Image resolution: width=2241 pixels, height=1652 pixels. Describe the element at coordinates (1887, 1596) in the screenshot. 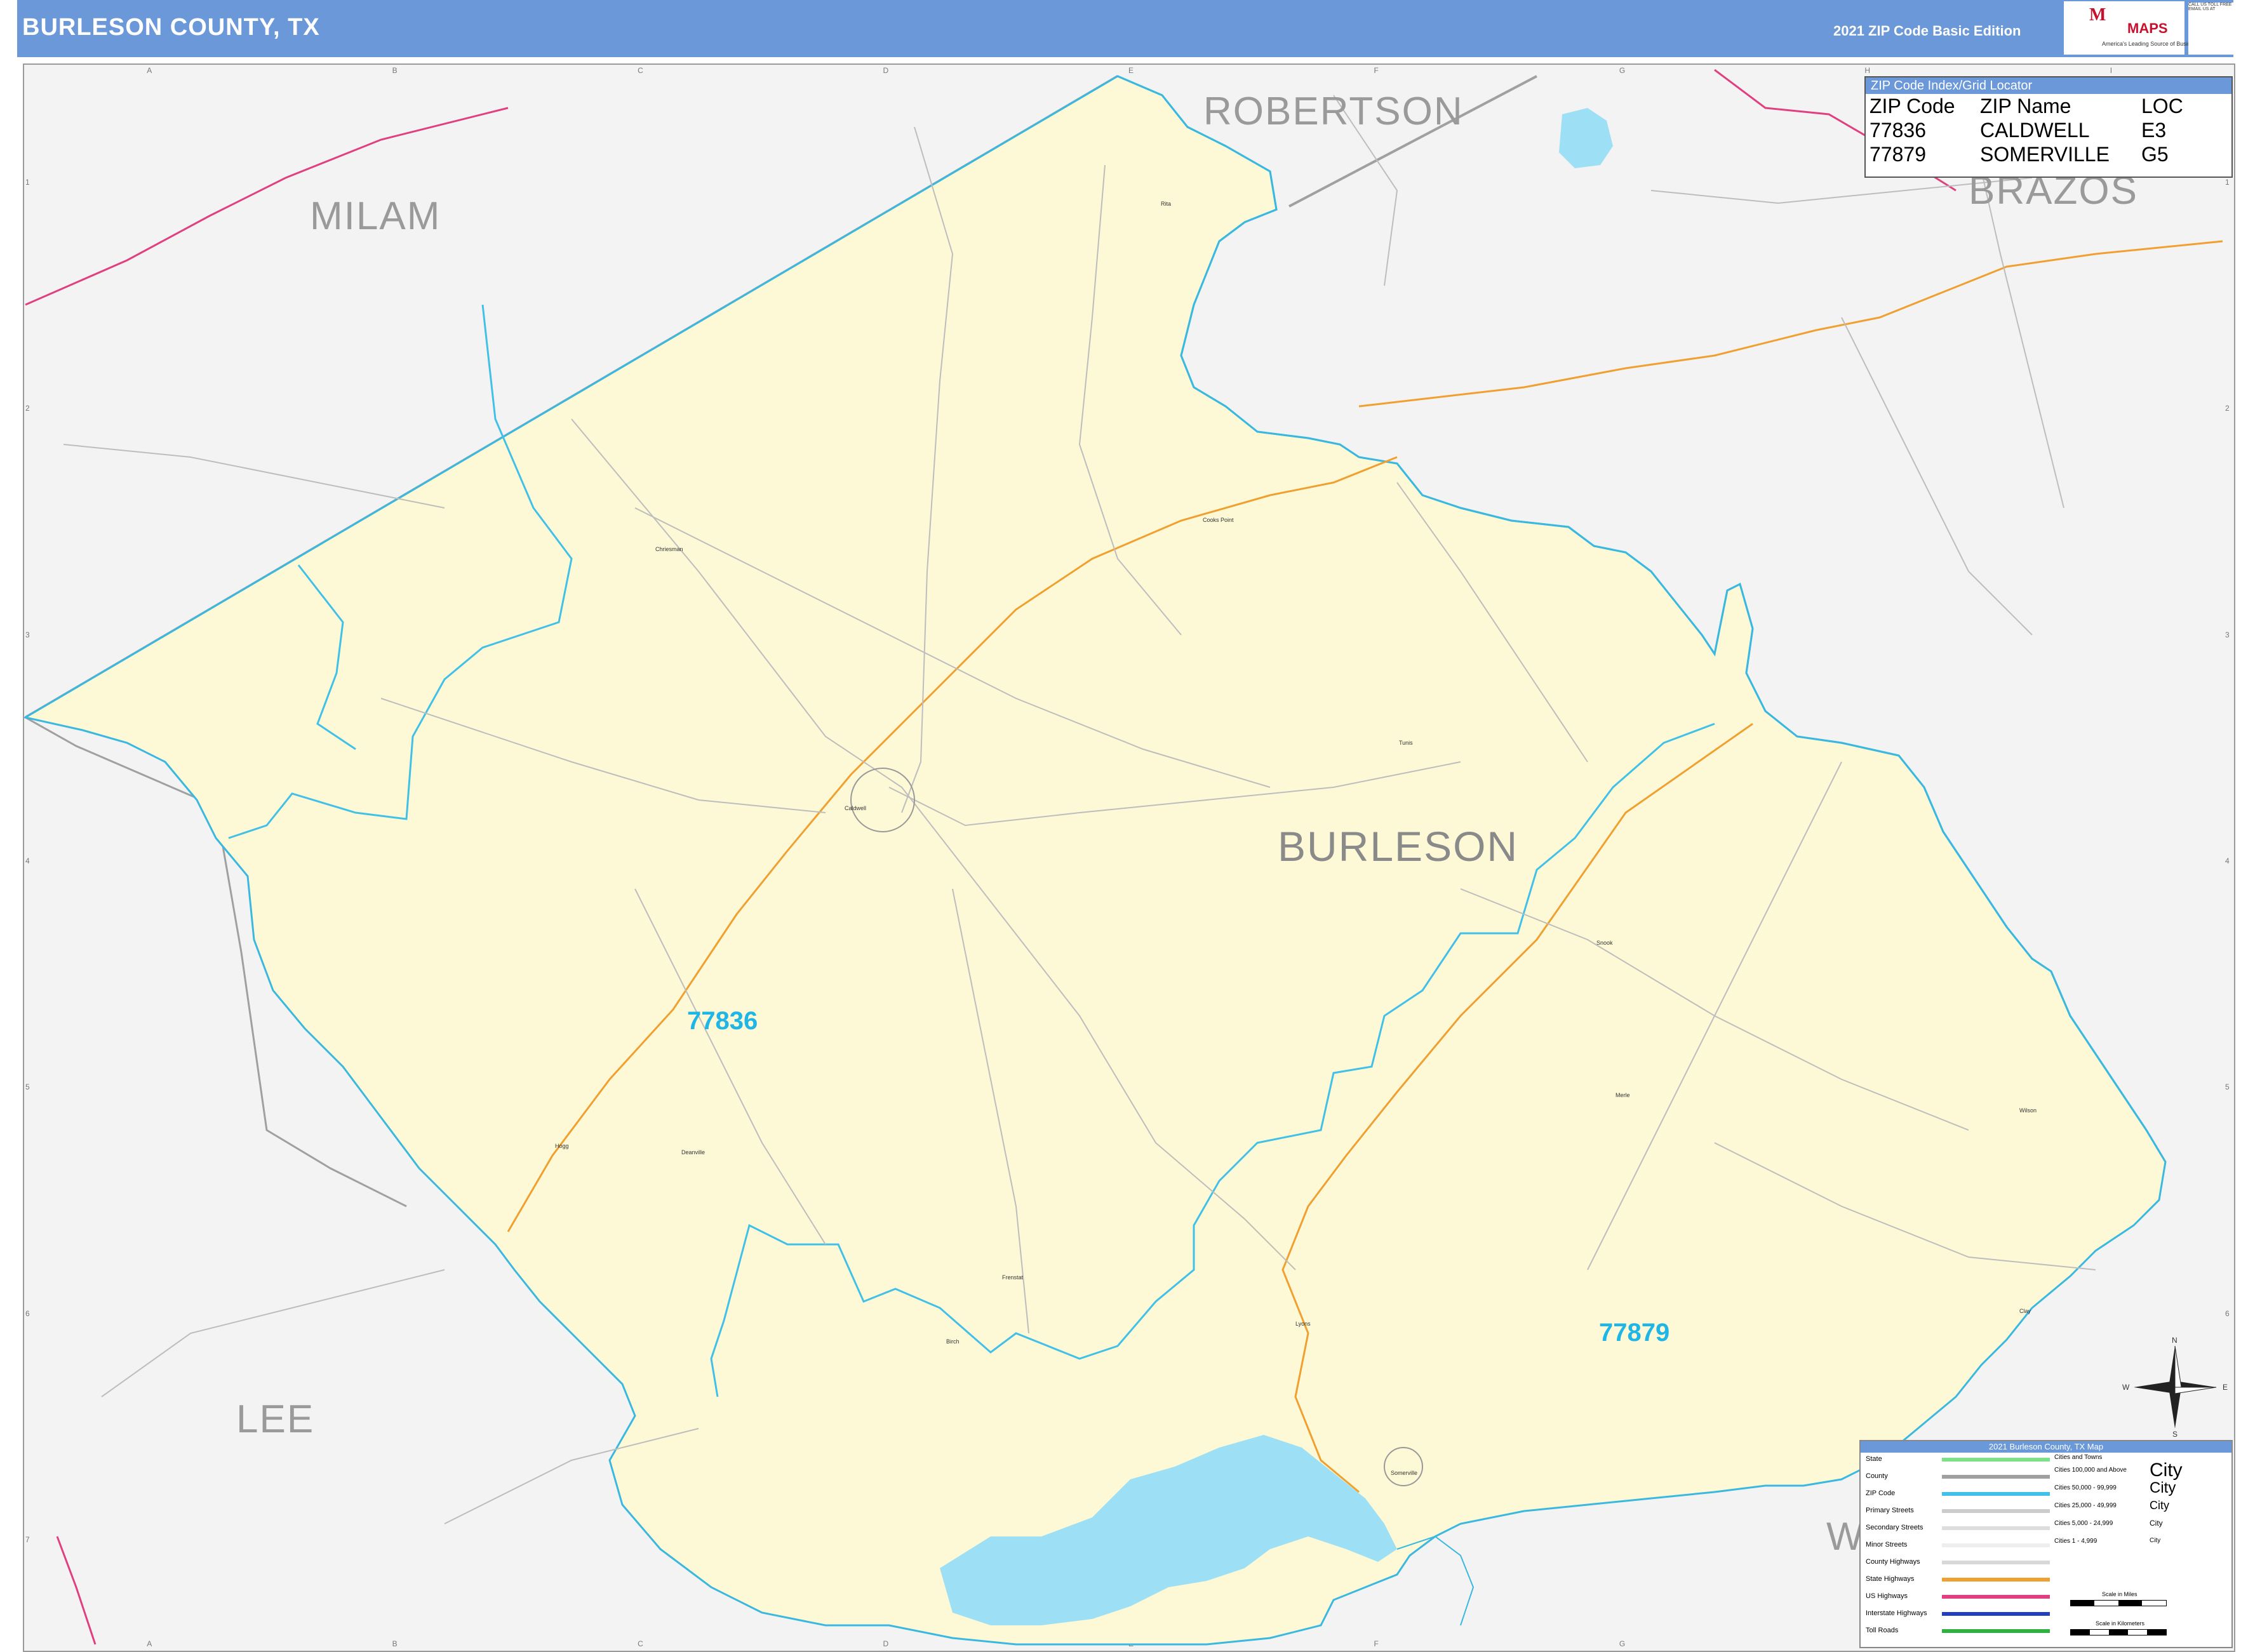

I see `legend-item-label: US Highways` at that location.